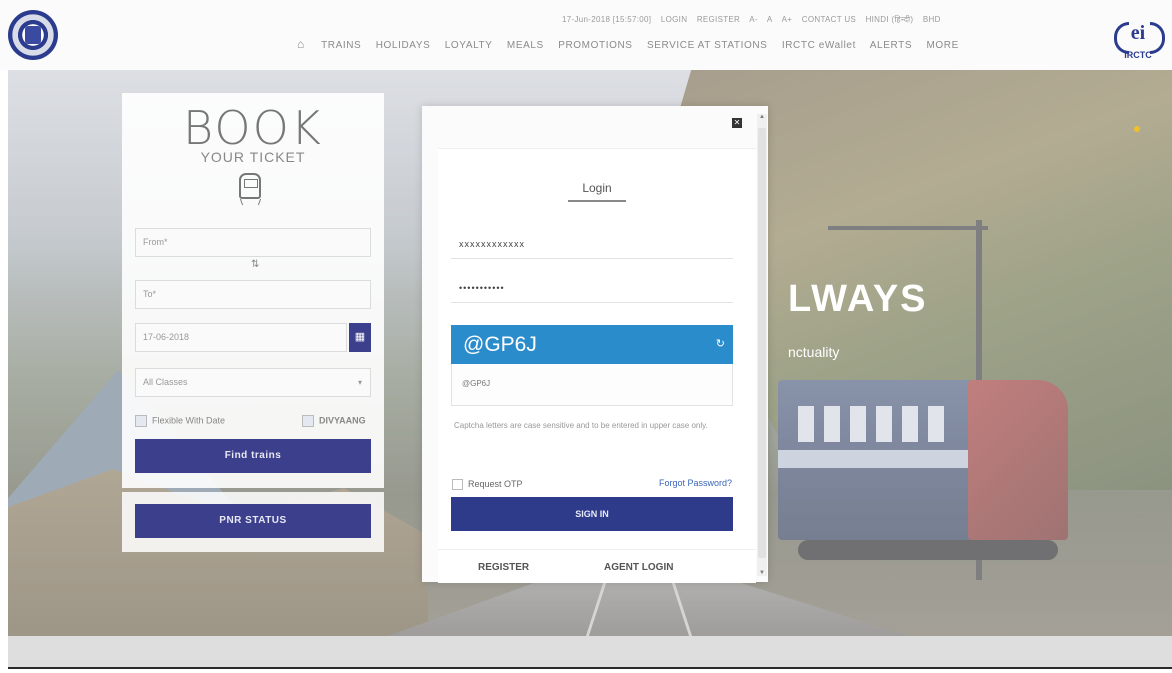  Describe the element at coordinates (189, 420) in the screenshot. I see `flexible-date-label: Flexible With Date` at that location.